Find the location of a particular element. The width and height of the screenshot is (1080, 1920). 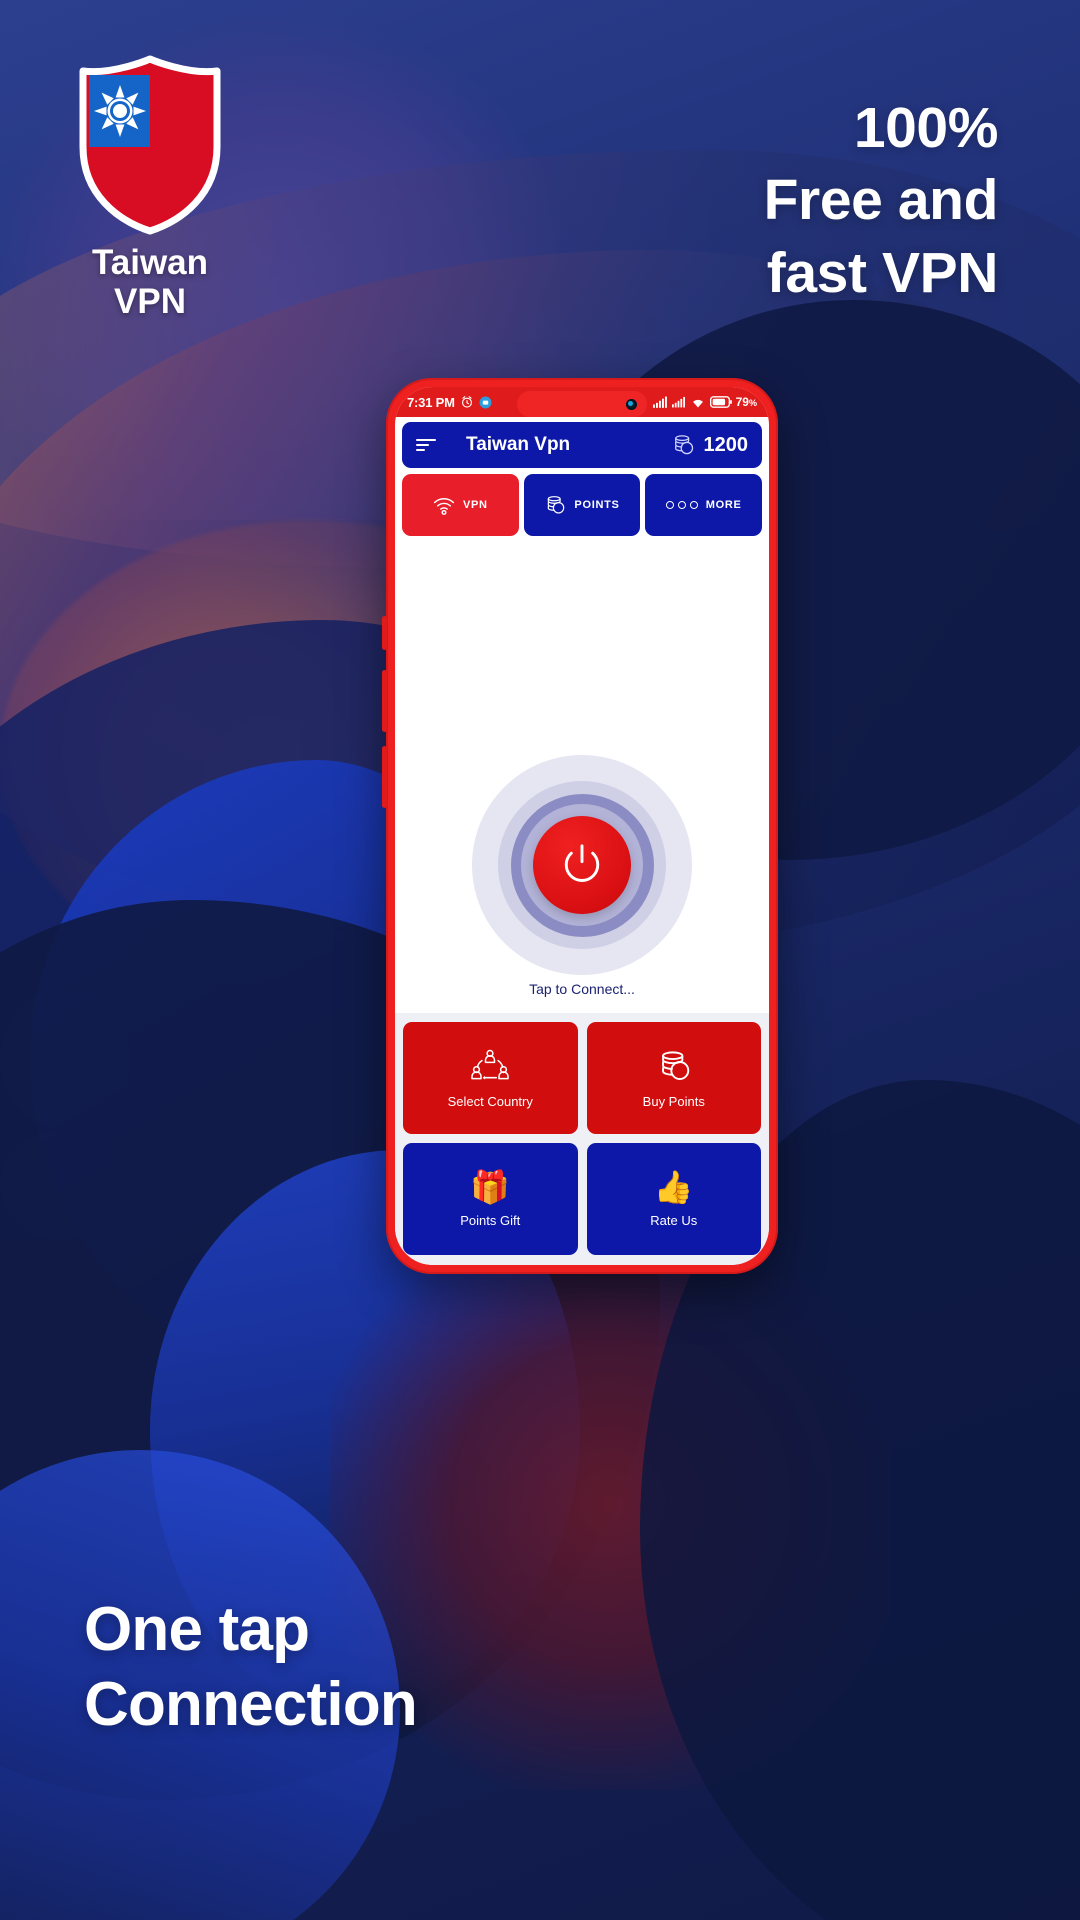

power-button is located at coordinates (582, 865).